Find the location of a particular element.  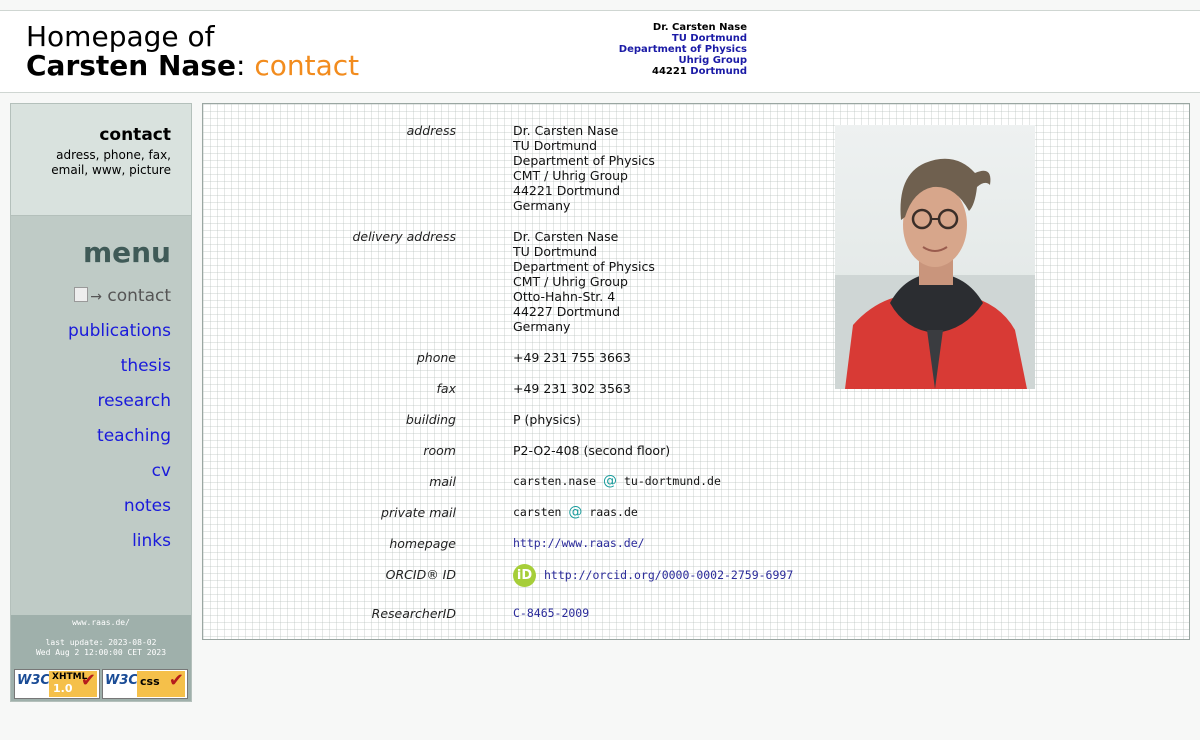

menu-item-notes: notes is located at coordinates (119, 510).